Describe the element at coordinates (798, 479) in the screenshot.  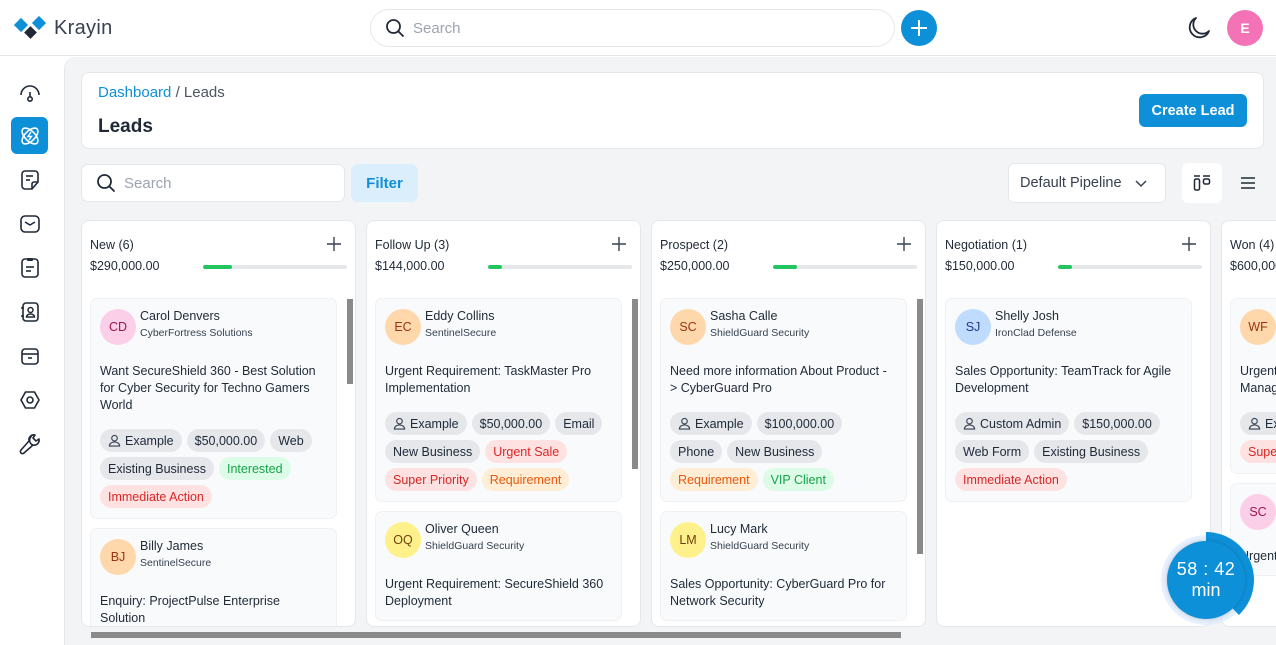
I see `lead-tag: VIP Client` at that location.